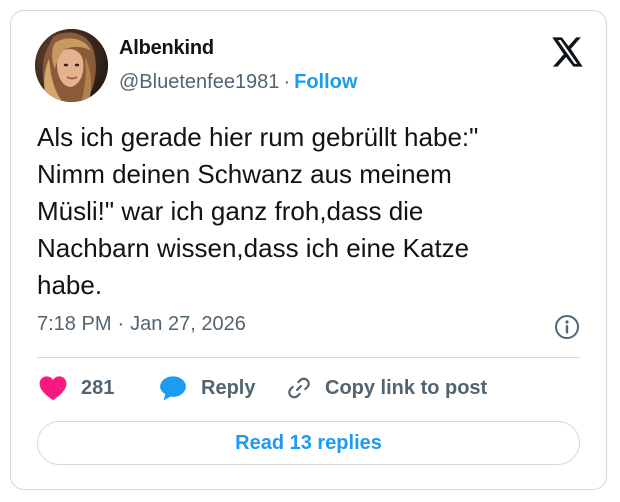 The width and height of the screenshot is (620, 502). I want to click on tweet-date: Jan 27, 2026, so click(188, 324).